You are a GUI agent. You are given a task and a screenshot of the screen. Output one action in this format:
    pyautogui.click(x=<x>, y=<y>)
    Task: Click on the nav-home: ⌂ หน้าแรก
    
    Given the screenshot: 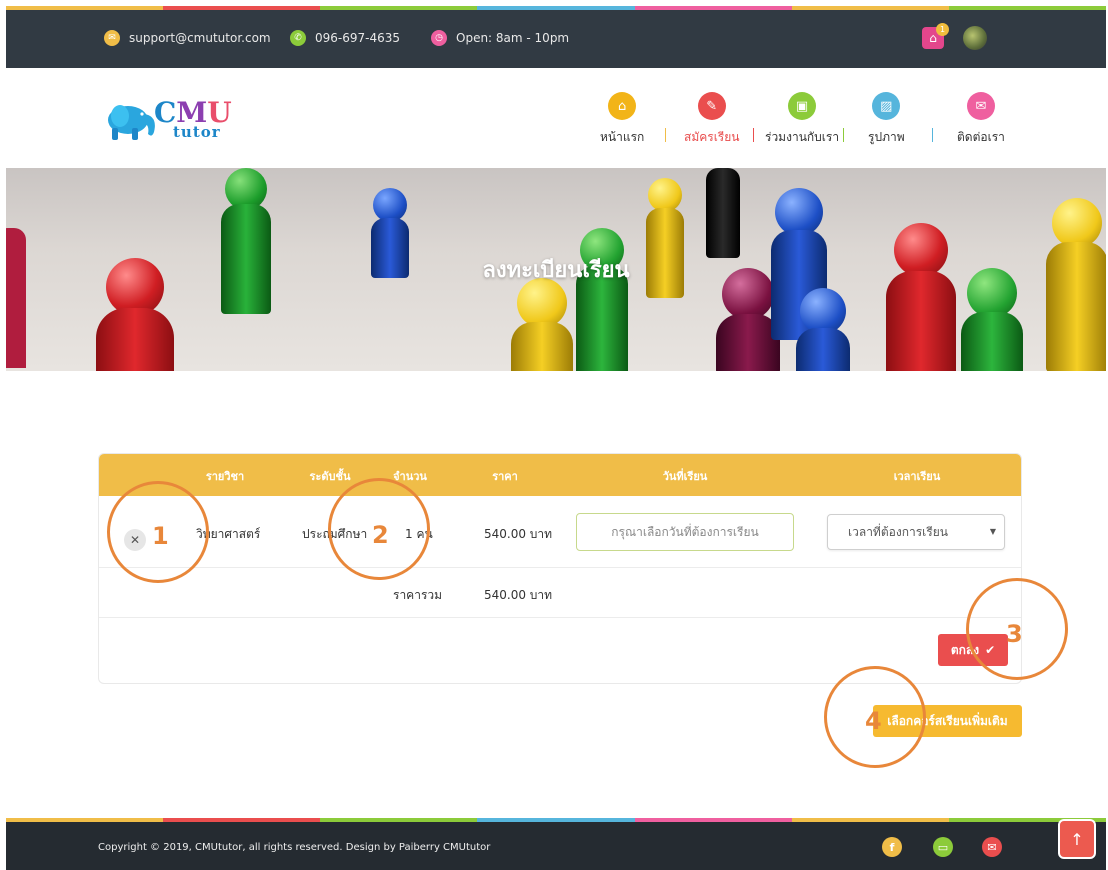 What is the action you would take?
    pyautogui.click(x=622, y=119)
    